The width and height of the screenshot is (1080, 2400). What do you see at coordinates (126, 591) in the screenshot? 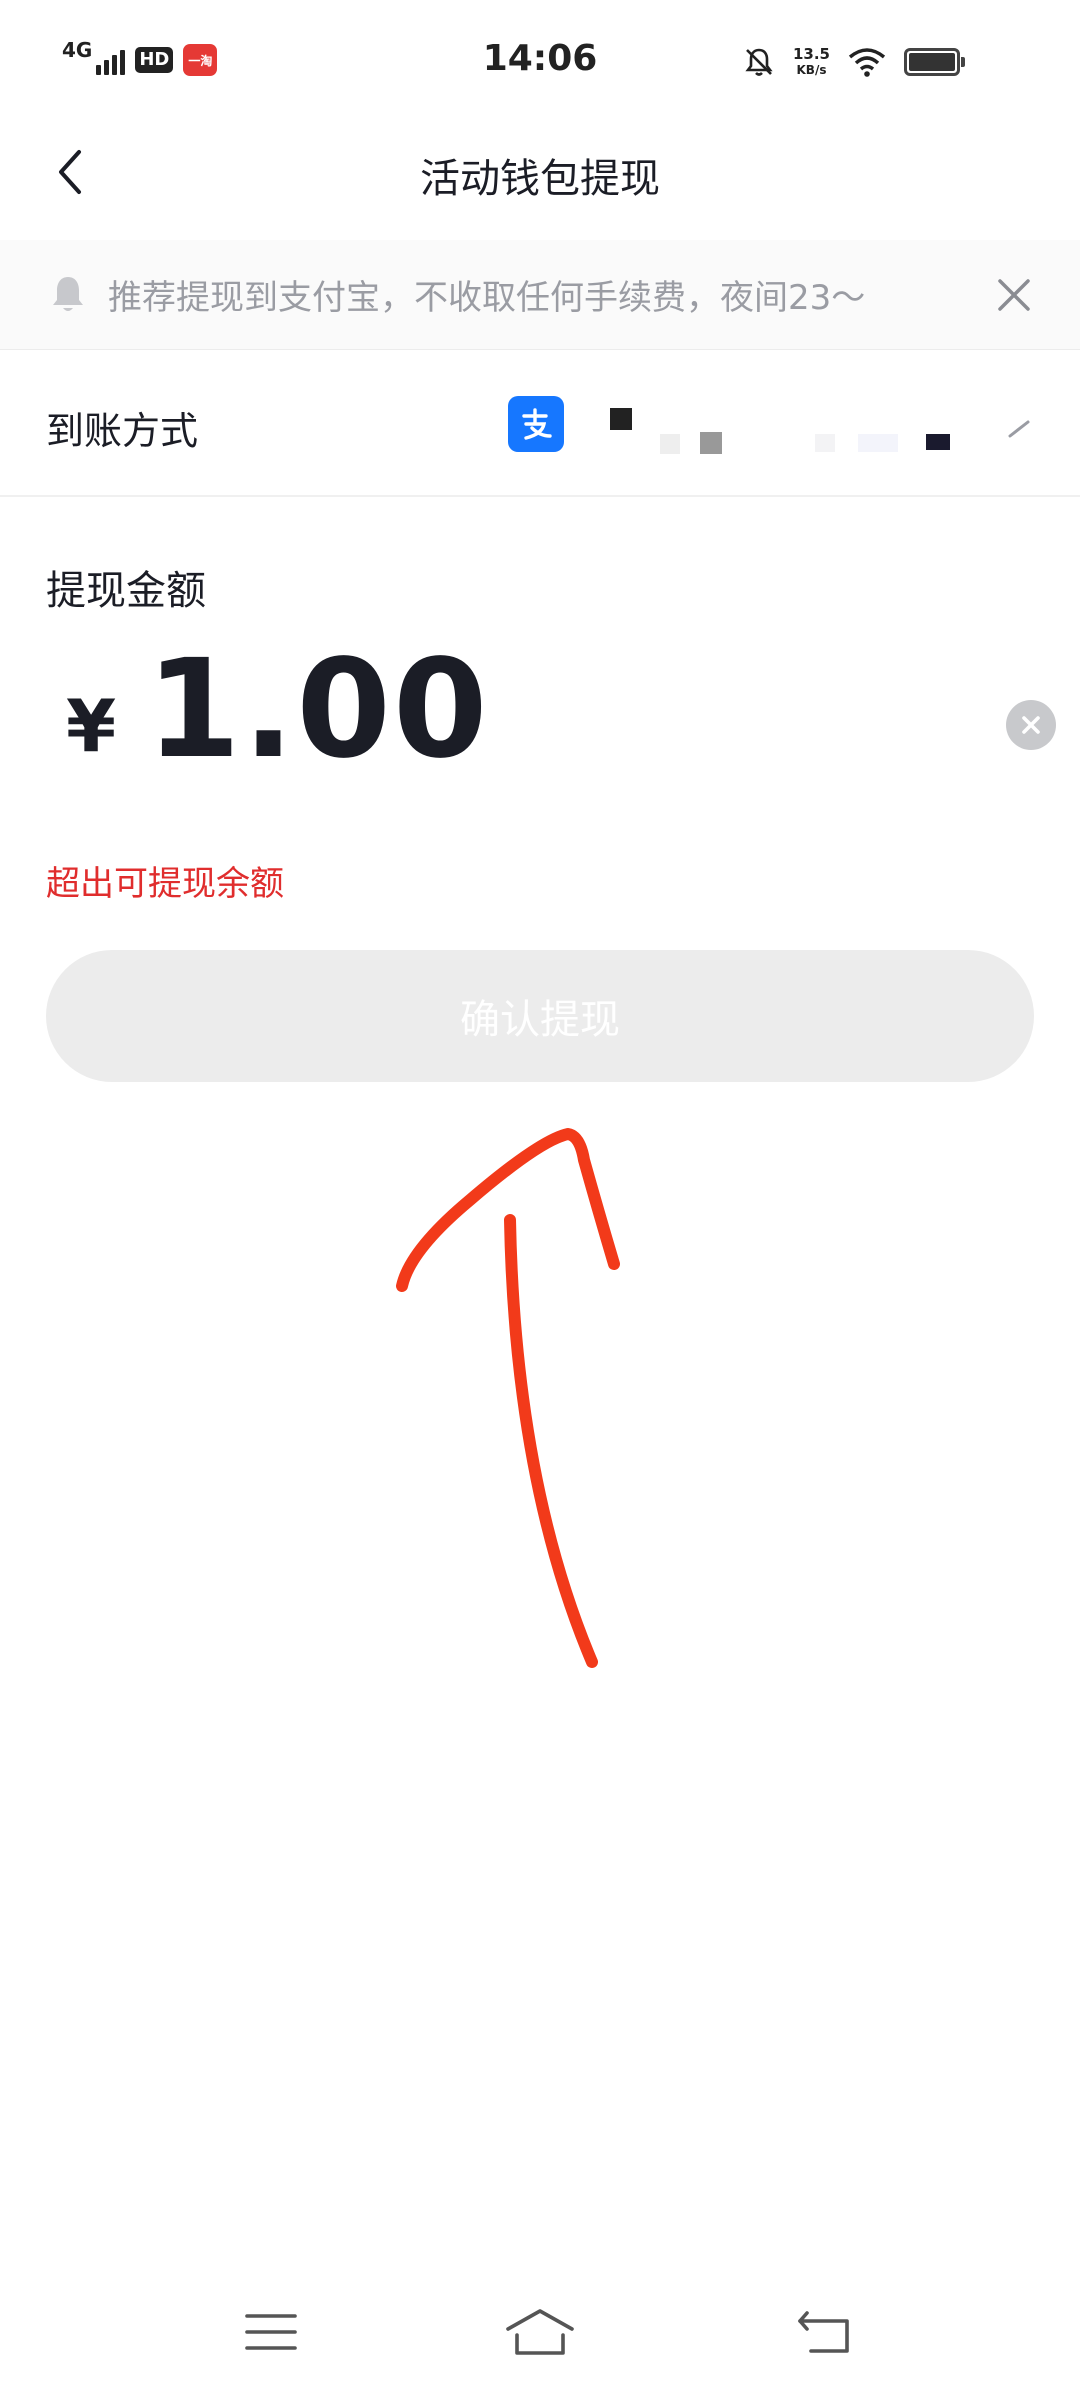
I see `amount-label: 提现金额` at bounding box center [126, 591].